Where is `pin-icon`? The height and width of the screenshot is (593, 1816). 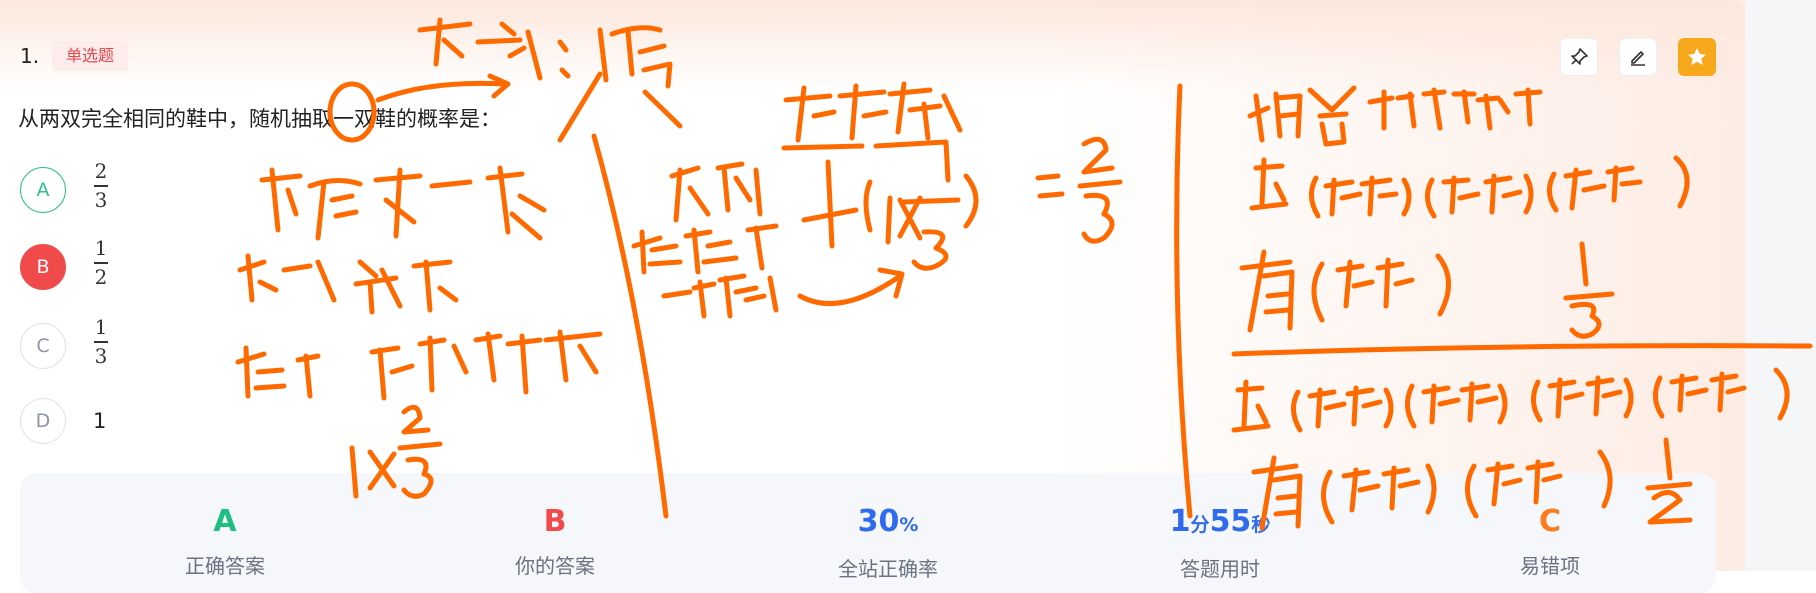 pin-icon is located at coordinates (1579, 56).